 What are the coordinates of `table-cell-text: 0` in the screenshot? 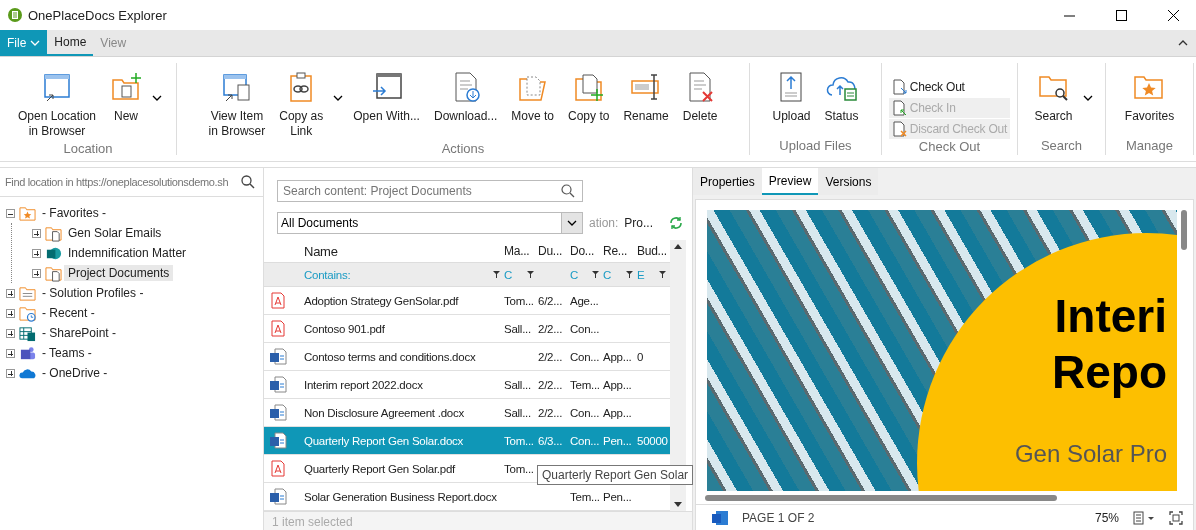 It's located at (641, 356).